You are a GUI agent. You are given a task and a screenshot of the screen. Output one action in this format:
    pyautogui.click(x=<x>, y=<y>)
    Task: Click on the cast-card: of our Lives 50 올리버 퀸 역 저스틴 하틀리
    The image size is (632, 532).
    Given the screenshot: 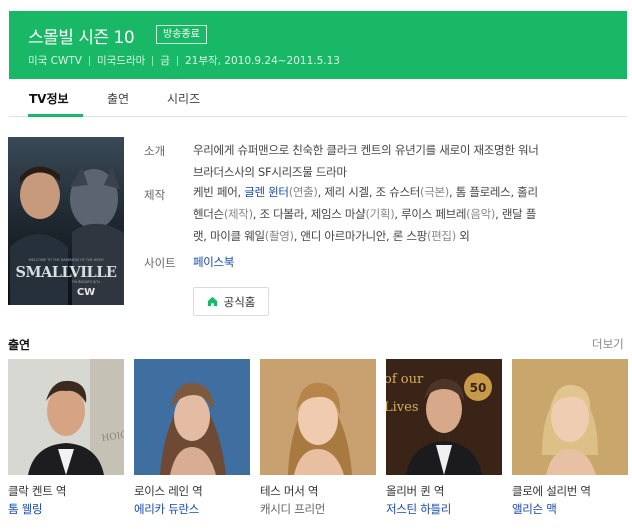 What is the action you would take?
    pyautogui.click(x=444, y=437)
    